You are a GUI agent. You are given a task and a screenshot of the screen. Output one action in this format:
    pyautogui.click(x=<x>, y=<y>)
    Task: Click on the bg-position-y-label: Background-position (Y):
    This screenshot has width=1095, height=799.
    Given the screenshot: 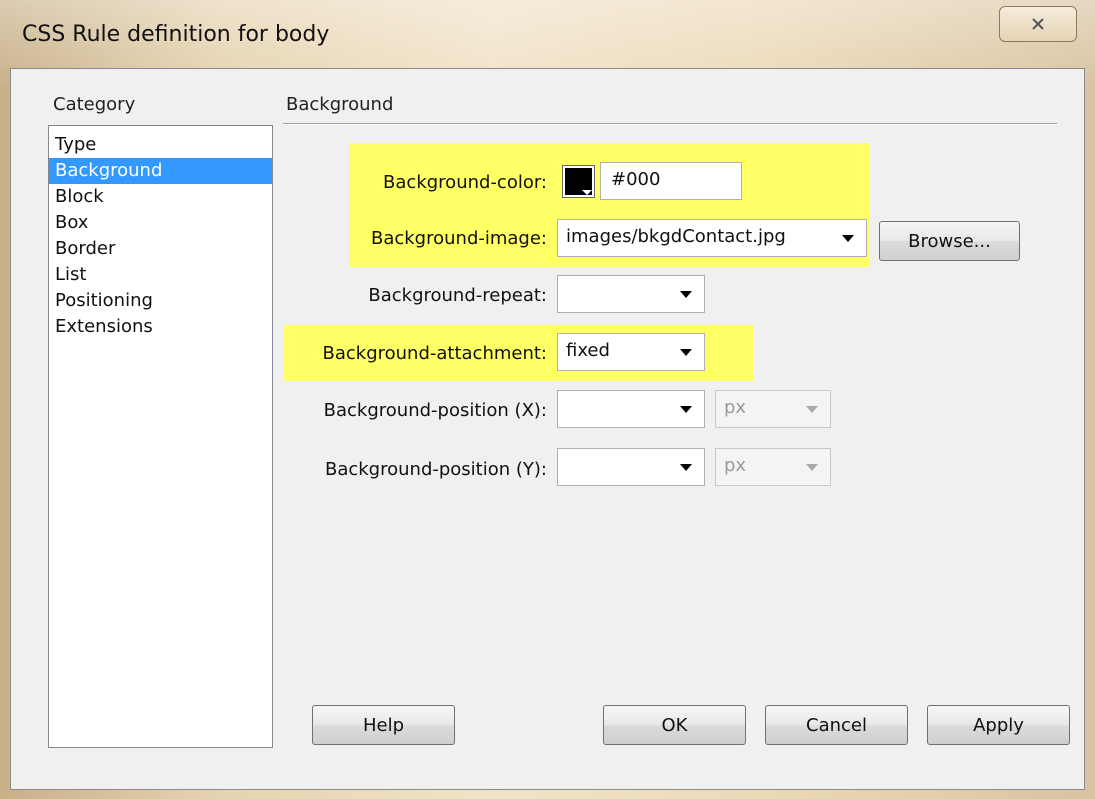 What is the action you would take?
    pyautogui.click(x=435, y=469)
    